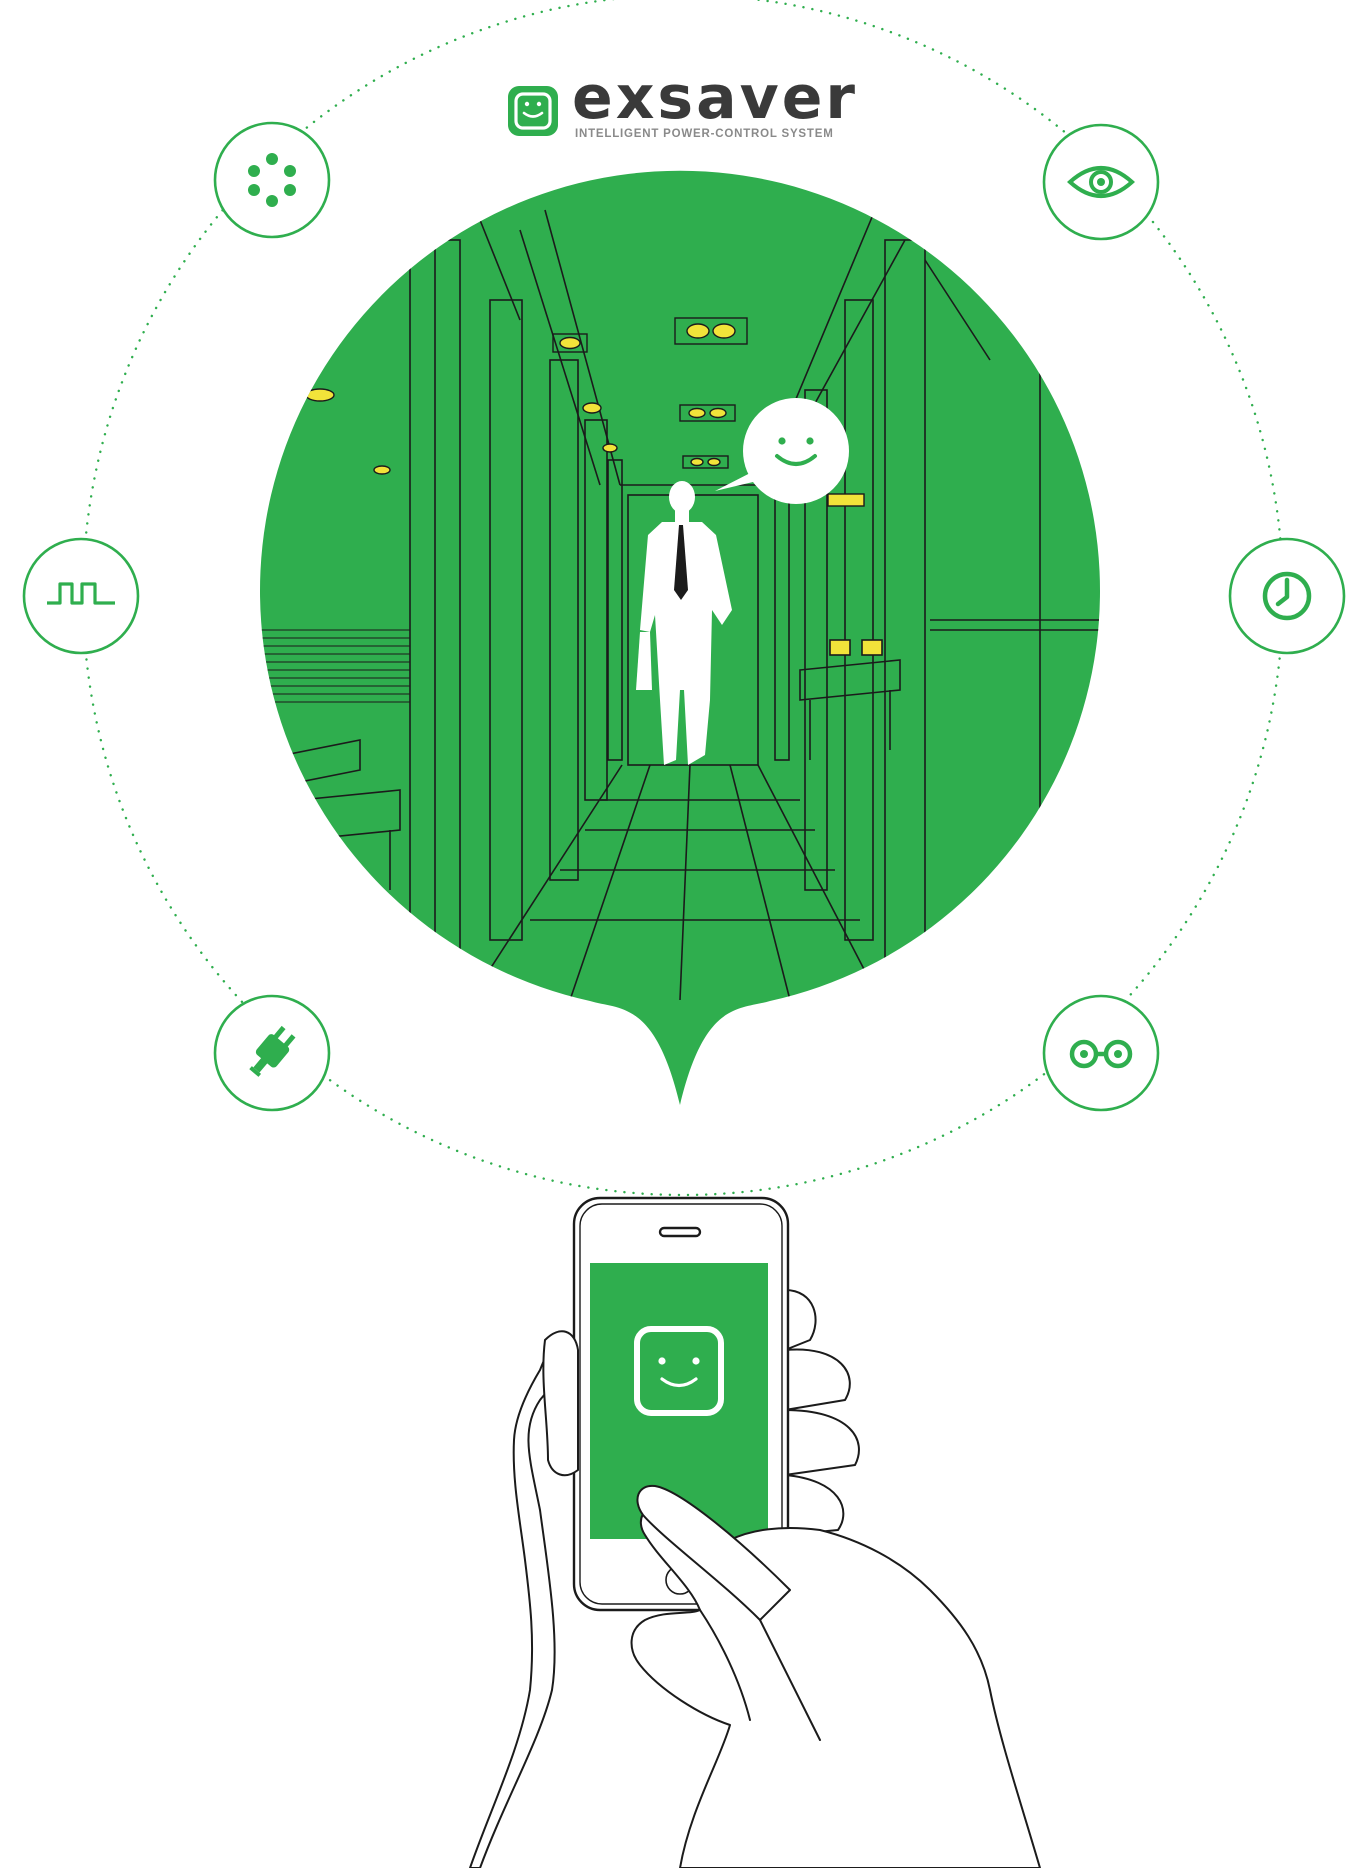 The width and height of the screenshot is (1366, 1868). What do you see at coordinates (272, 180) in the screenshot?
I see `dots-cluster-icon` at bounding box center [272, 180].